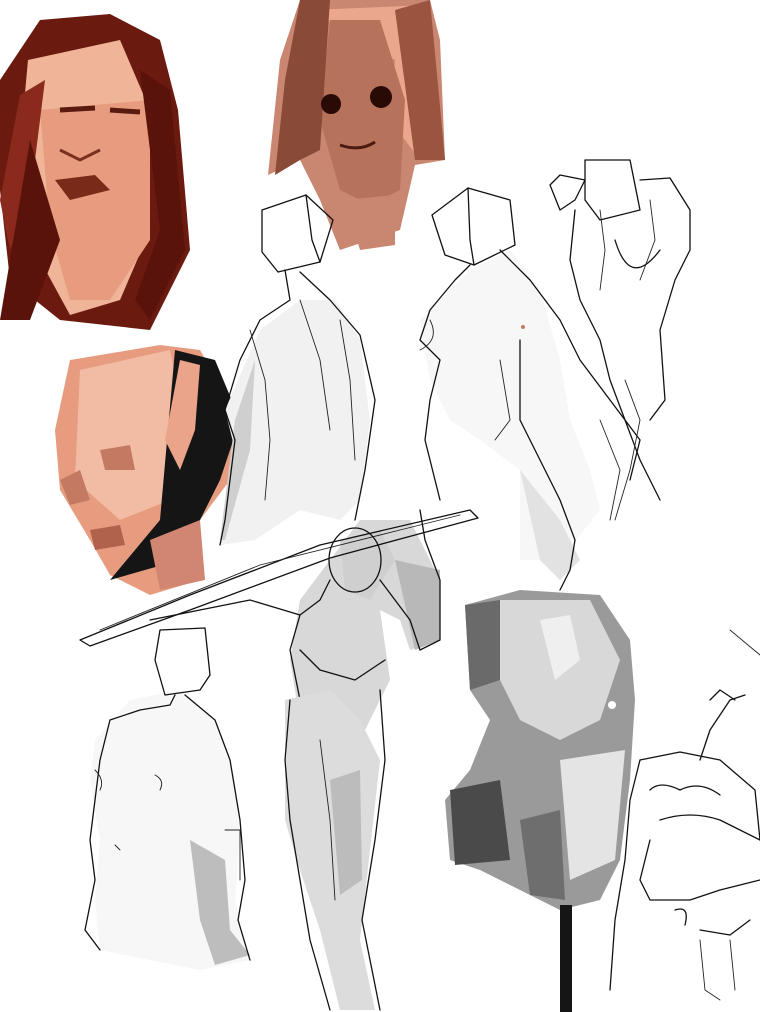 The height and width of the screenshot is (1012, 760). I want to click on red-haired-woman-head, so click(95, 172).